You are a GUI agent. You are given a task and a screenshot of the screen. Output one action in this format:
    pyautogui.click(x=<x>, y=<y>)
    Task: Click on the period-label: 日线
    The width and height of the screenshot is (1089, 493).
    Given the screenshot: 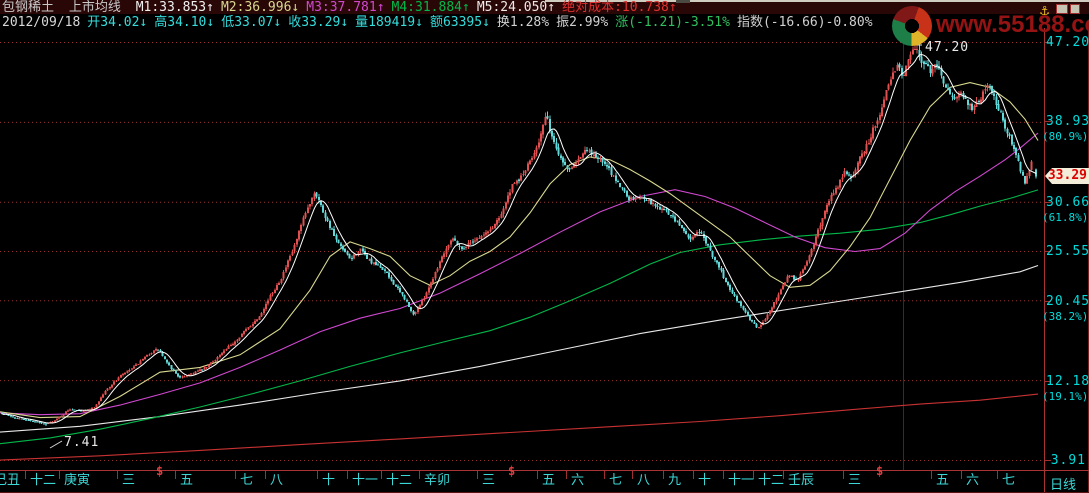 What is the action you would take?
    pyautogui.click(x=1063, y=483)
    